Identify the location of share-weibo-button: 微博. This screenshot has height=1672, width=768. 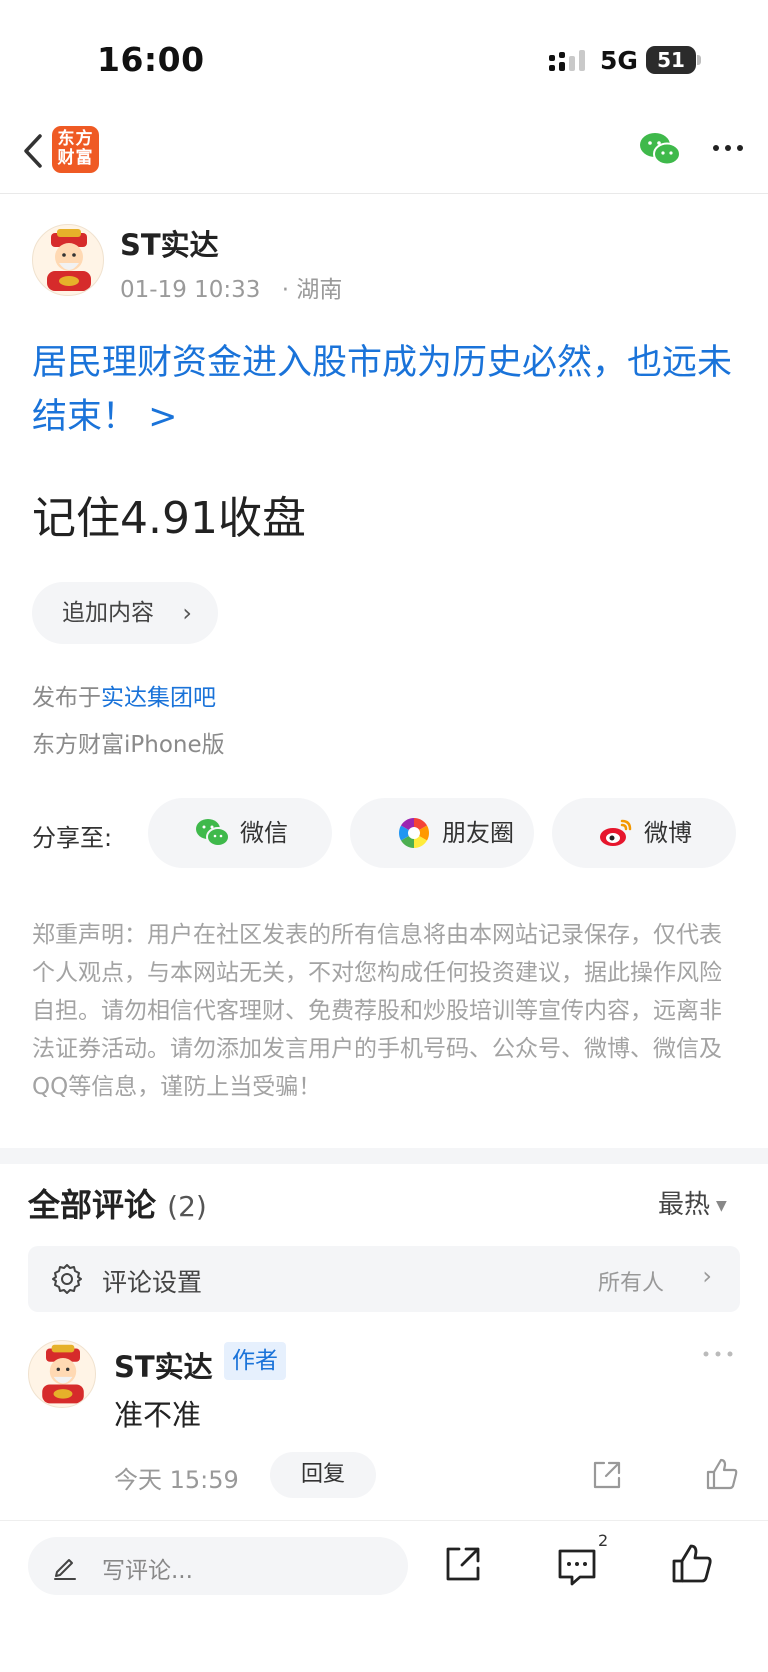
(644, 833).